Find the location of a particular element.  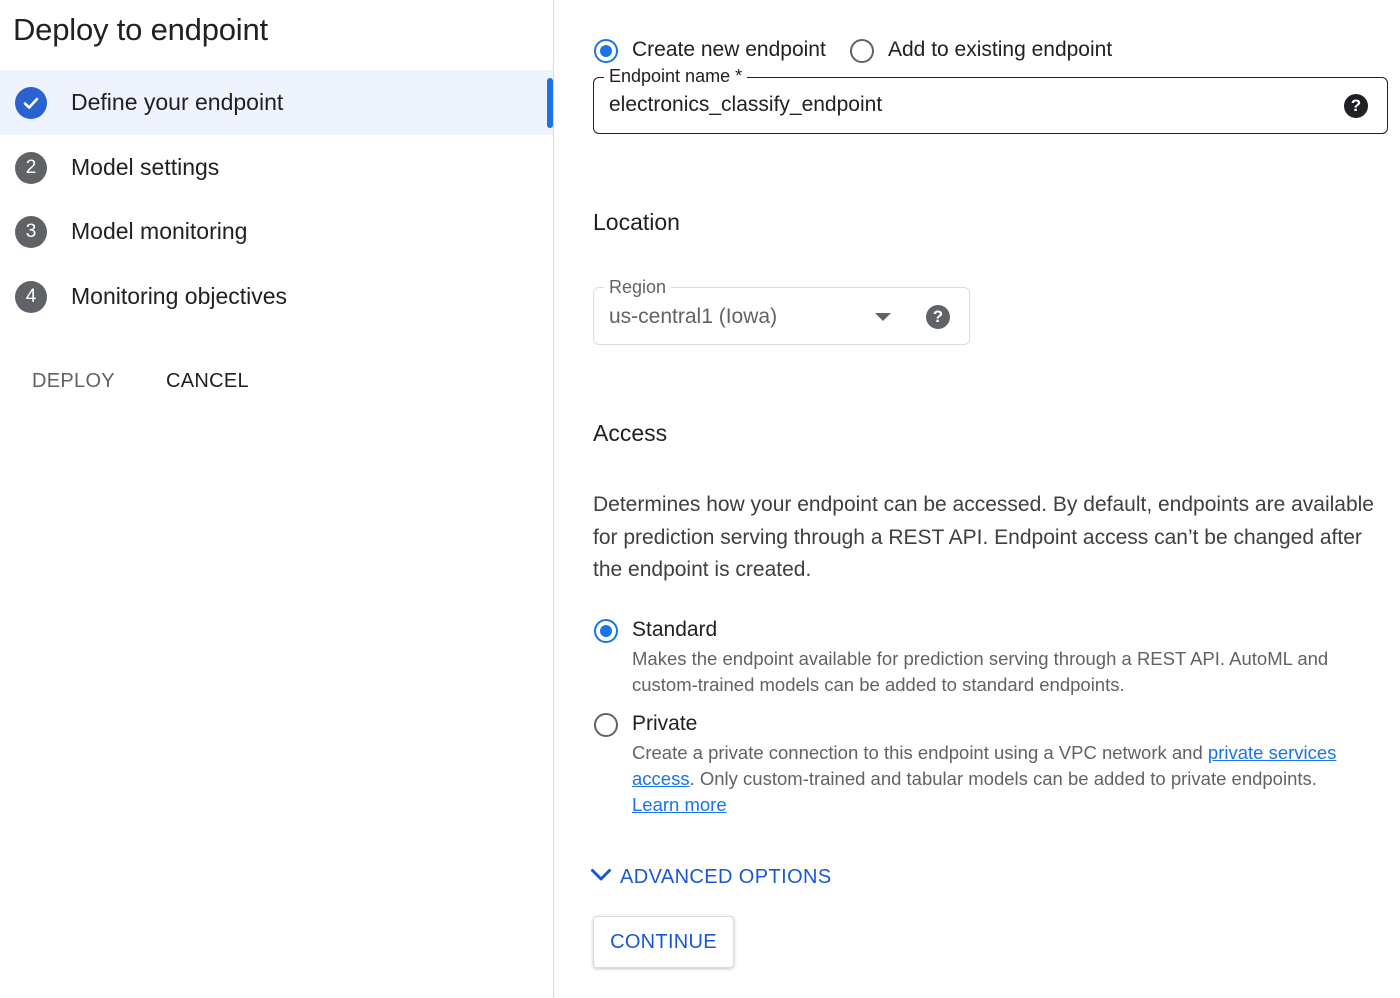

check-circle-icon is located at coordinates (31, 102).